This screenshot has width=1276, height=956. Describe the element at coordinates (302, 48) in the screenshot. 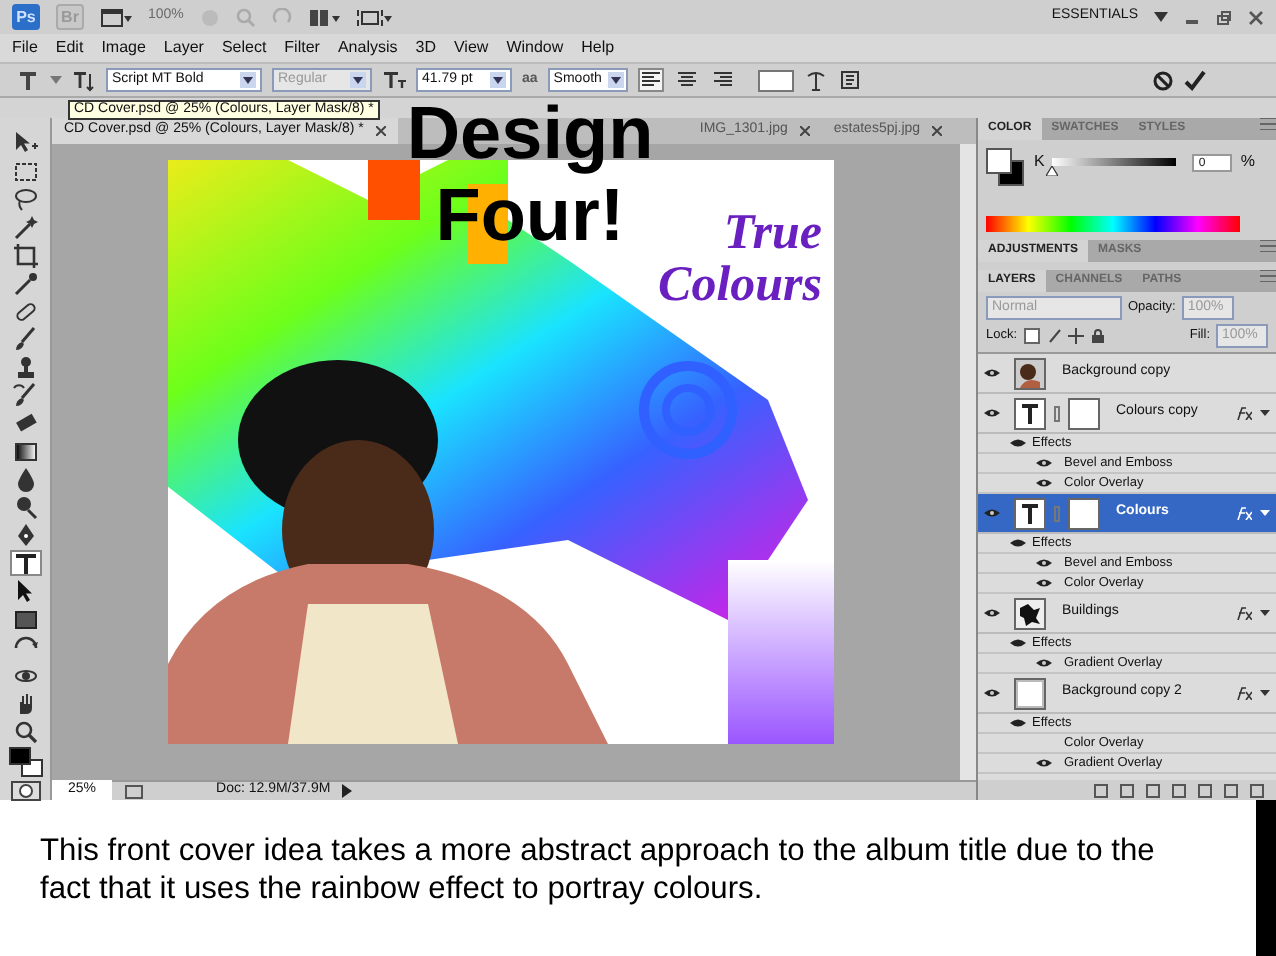

I see `menu-item: Filter` at that location.